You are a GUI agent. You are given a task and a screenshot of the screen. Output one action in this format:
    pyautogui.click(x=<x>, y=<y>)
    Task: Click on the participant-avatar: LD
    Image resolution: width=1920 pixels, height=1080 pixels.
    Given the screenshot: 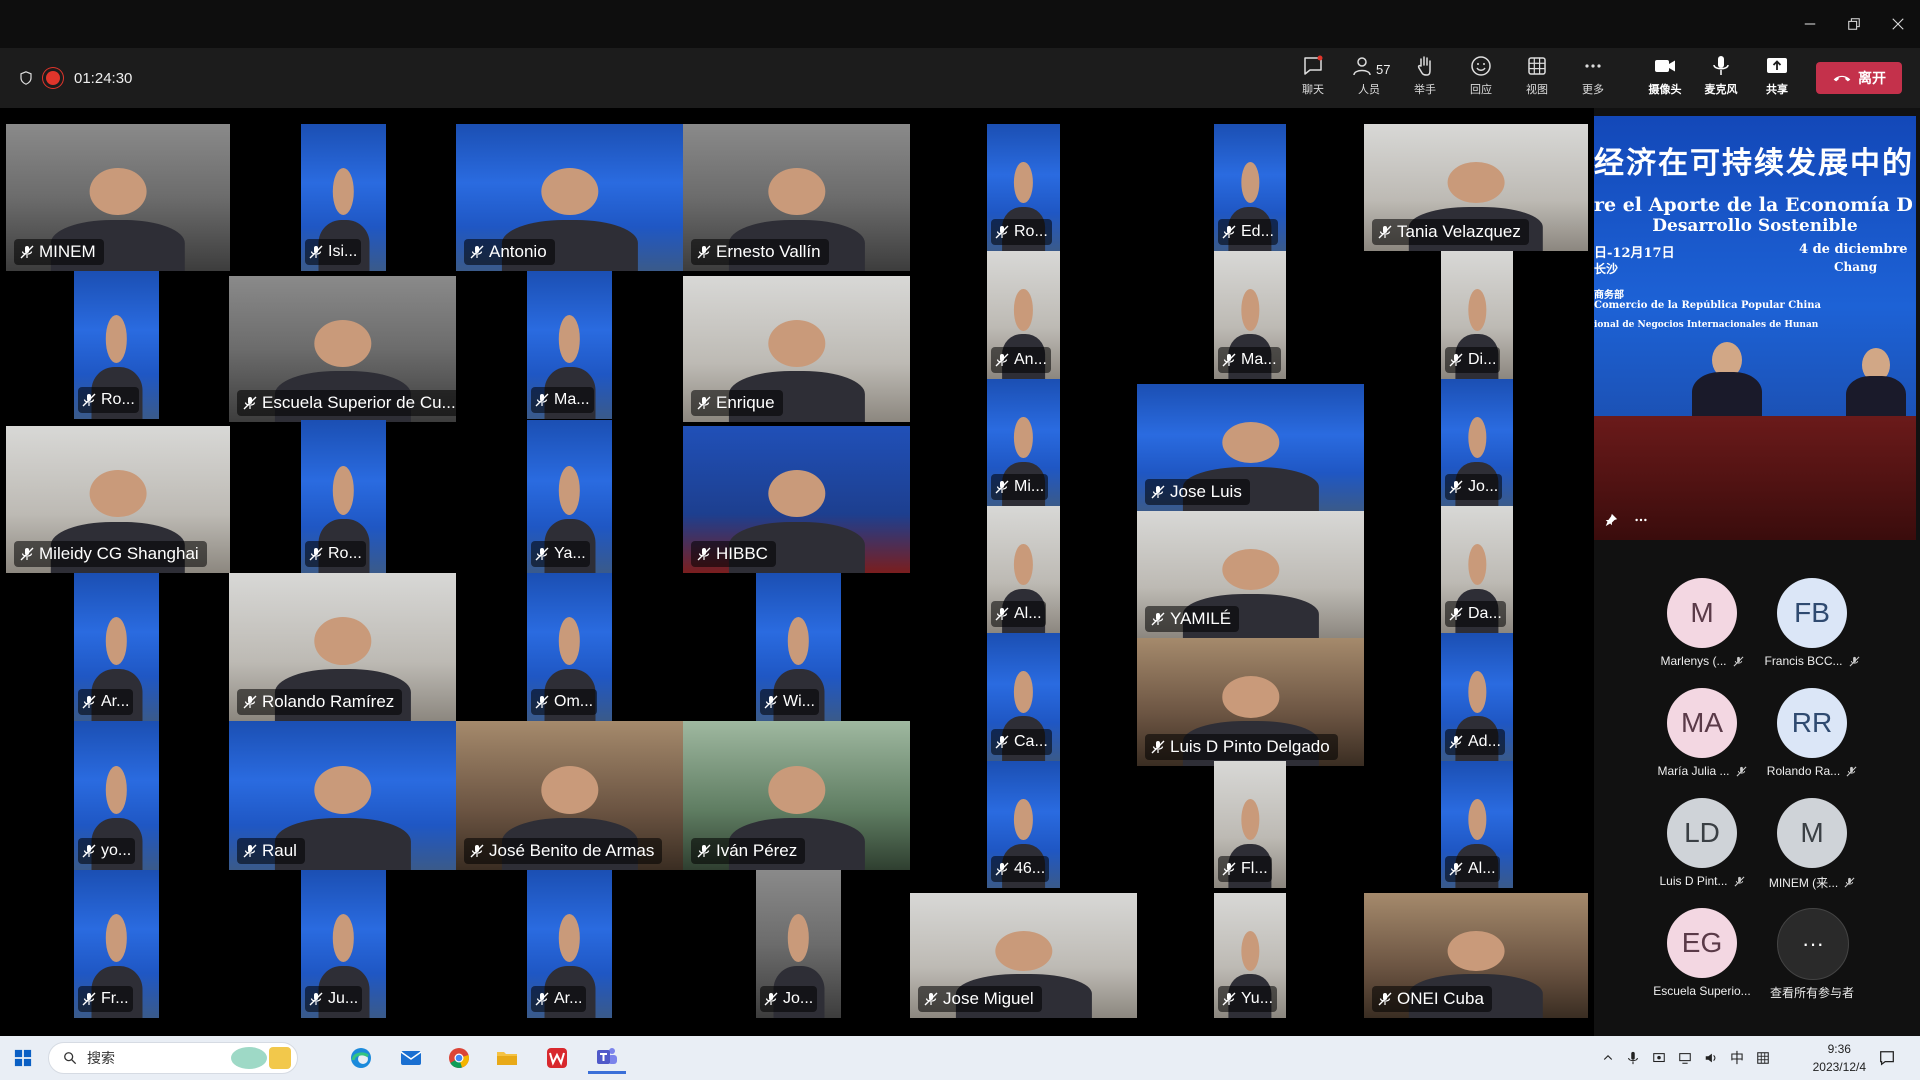 What is the action you would take?
    pyautogui.click(x=1702, y=833)
    